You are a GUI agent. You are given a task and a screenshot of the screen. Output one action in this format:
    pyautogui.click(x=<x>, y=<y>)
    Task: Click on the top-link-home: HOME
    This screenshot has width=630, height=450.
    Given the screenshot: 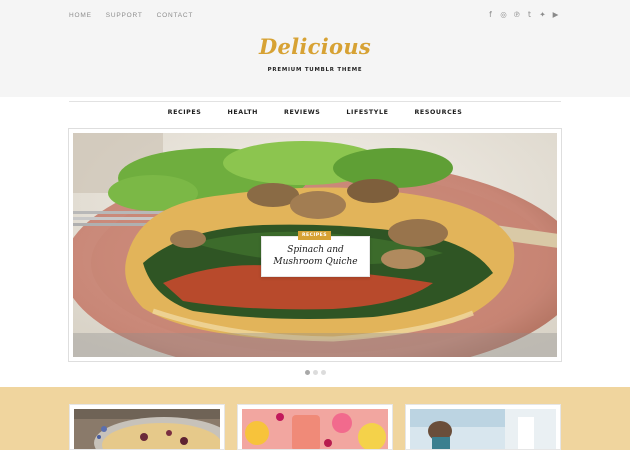 What is the action you would take?
    pyautogui.click(x=80, y=15)
    